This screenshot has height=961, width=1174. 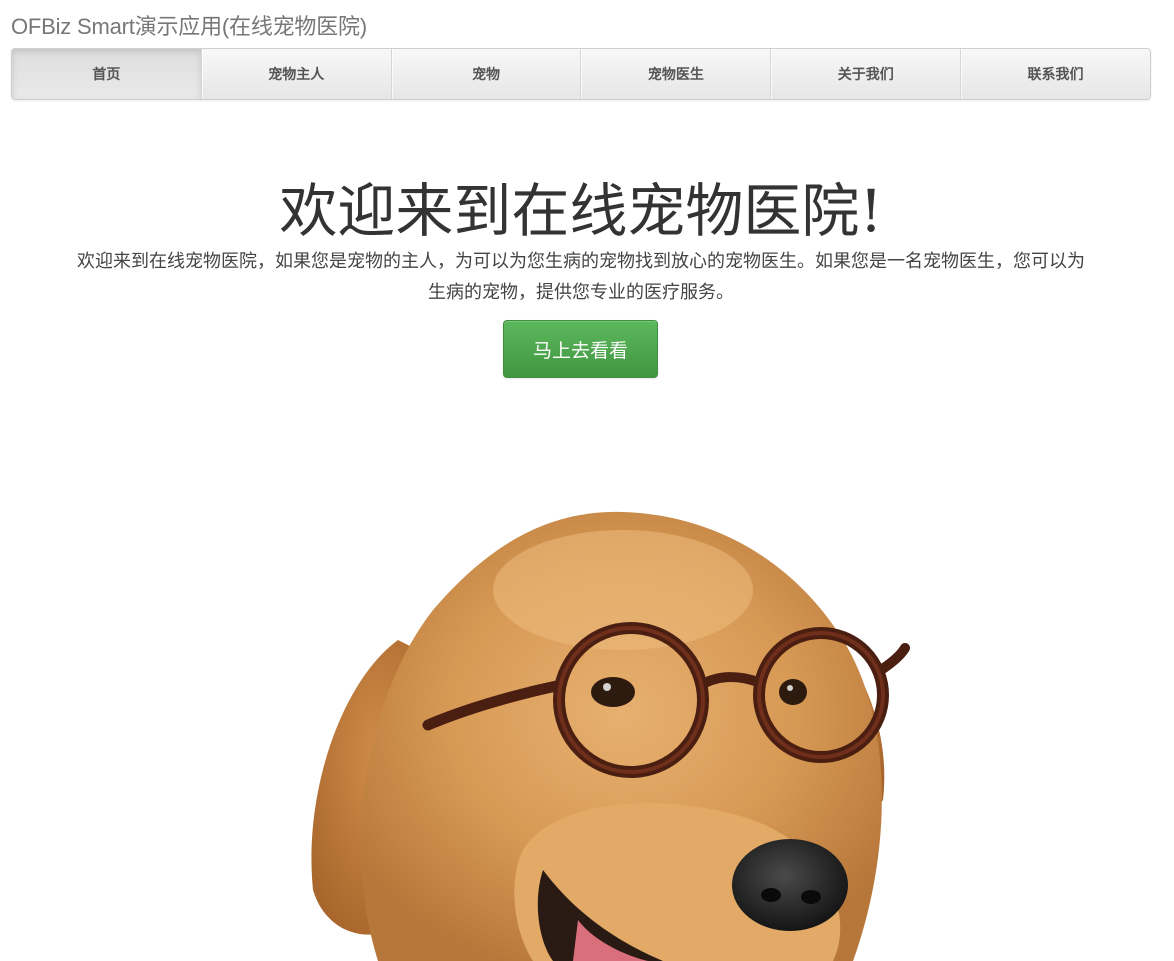 I want to click on nav-item-vets: 宠物医生, so click(x=676, y=74).